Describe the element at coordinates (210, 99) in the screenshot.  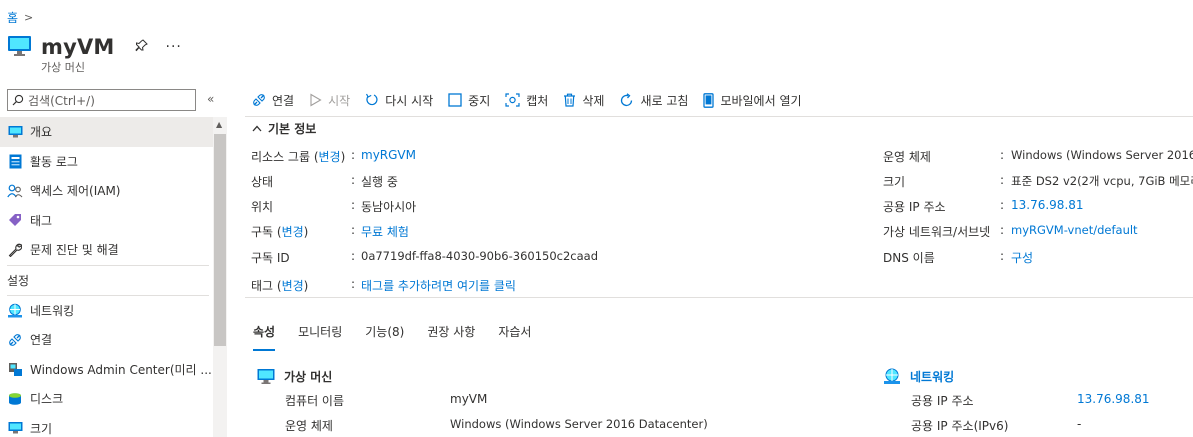
I see `collapse-sidebar-icon: «` at that location.